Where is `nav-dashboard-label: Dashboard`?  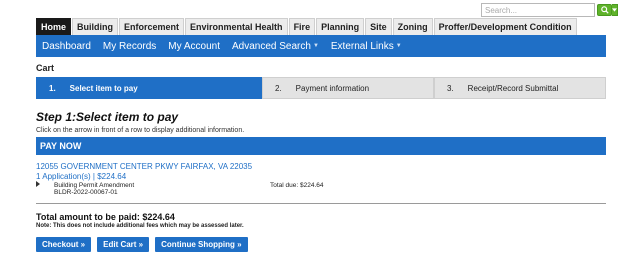
nav-dashboard-label: Dashboard is located at coordinates (66, 46).